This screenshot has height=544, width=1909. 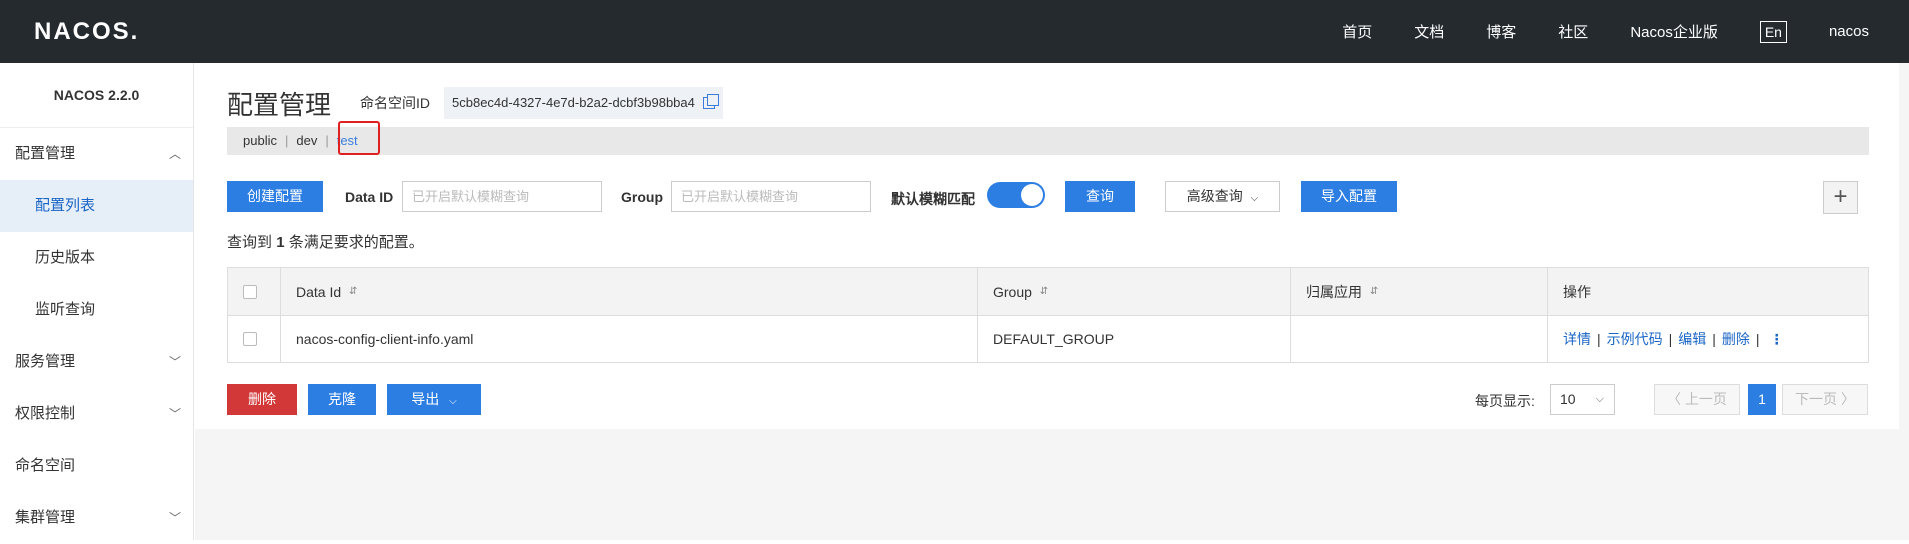 What do you see at coordinates (96, 154) in the screenshot?
I see `sidebar-group-config: 配置管理 ︿` at bounding box center [96, 154].